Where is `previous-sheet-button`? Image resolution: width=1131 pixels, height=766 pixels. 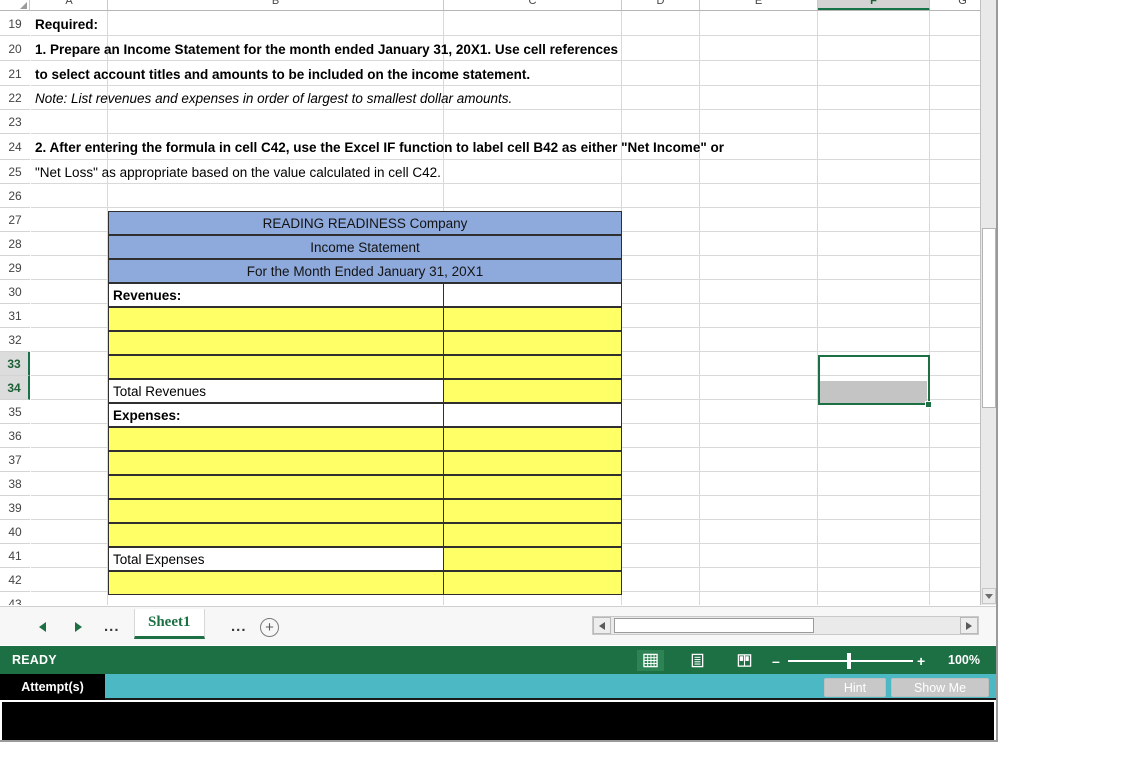 previous-sheet-button is located at coordinates (42, 627).